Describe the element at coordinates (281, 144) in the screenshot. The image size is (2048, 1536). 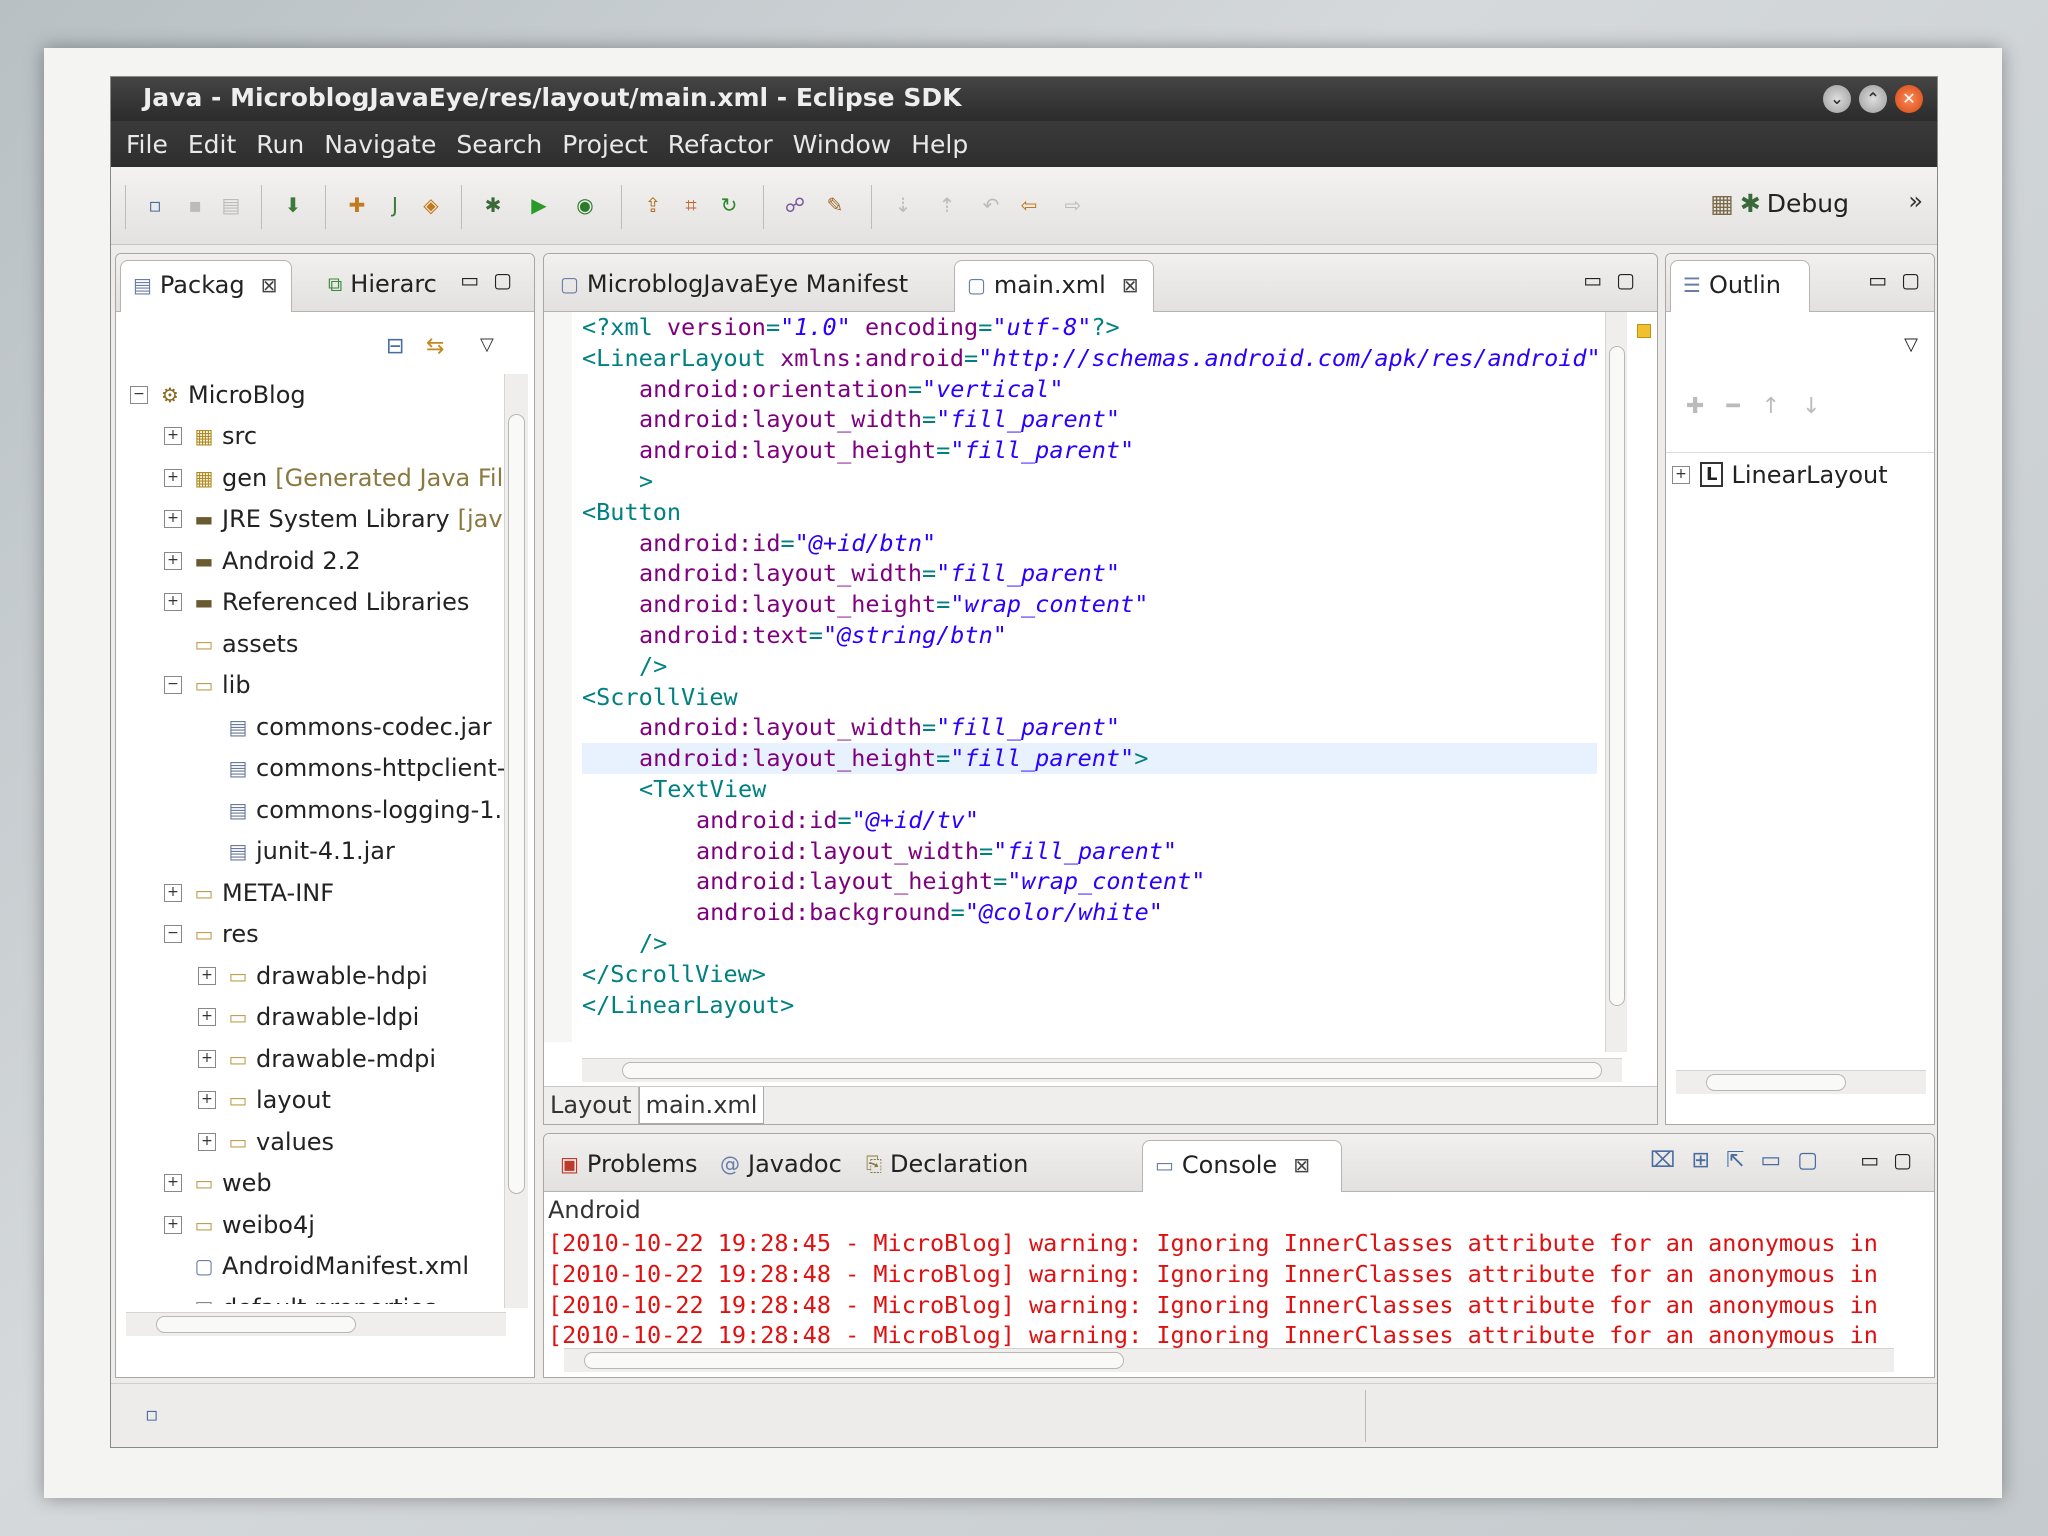
I see `menu-run: Run` at that location.